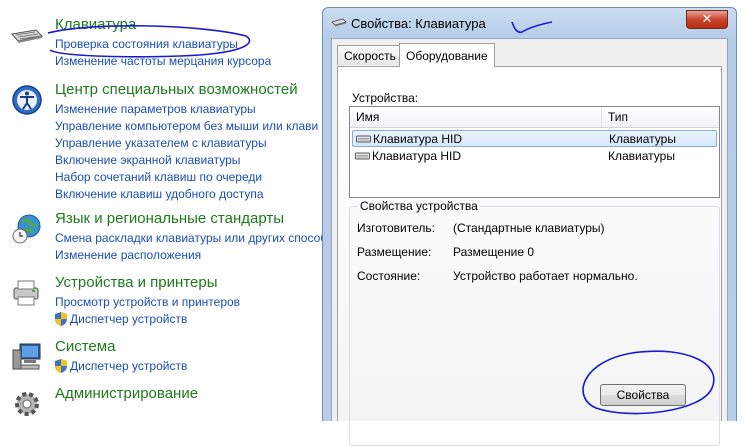 The image size is (751, 446). I want to click on category-title-administration: Администрирование, so click(126, 393).